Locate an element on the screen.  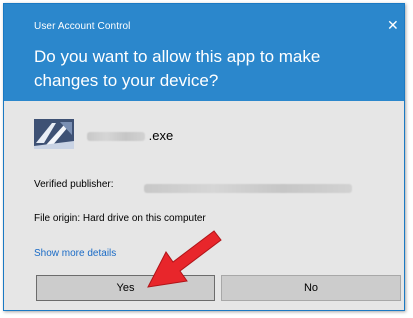
close-icon: ✕ is located at coordinates (393, 25).